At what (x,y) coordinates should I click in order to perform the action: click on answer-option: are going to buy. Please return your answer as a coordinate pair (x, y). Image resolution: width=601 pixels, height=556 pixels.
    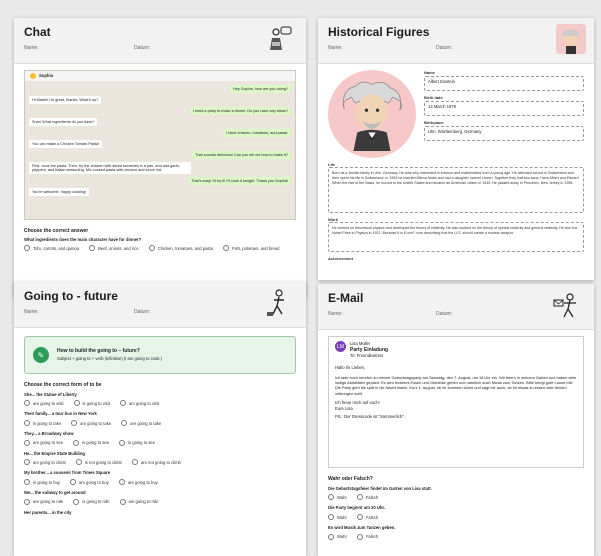
    Looking at the image, I should click on (138, 482).